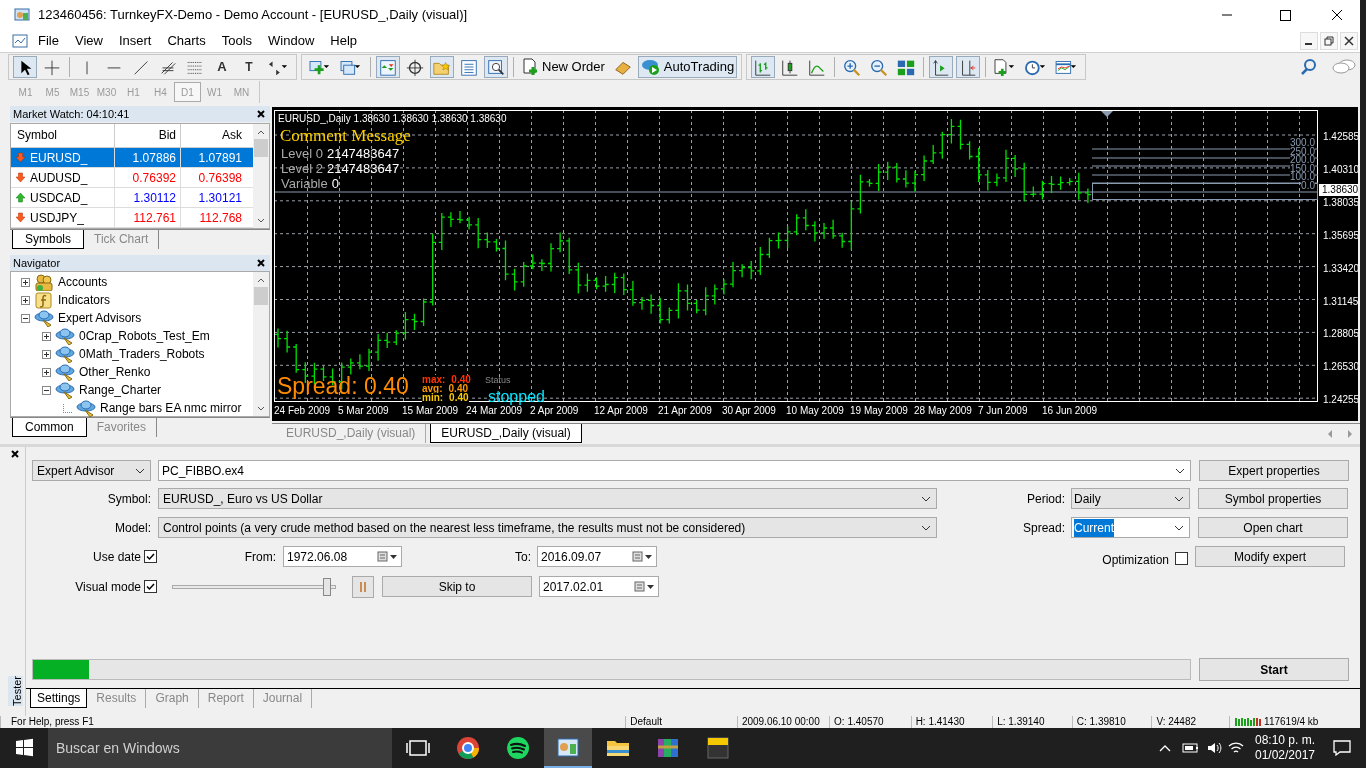 This screenshot has width=1366, height=768. What do you see at coordinates (1273, 498) in the screenshot?
I see `button: Symbol properties` at bounding box center [1273, 498].